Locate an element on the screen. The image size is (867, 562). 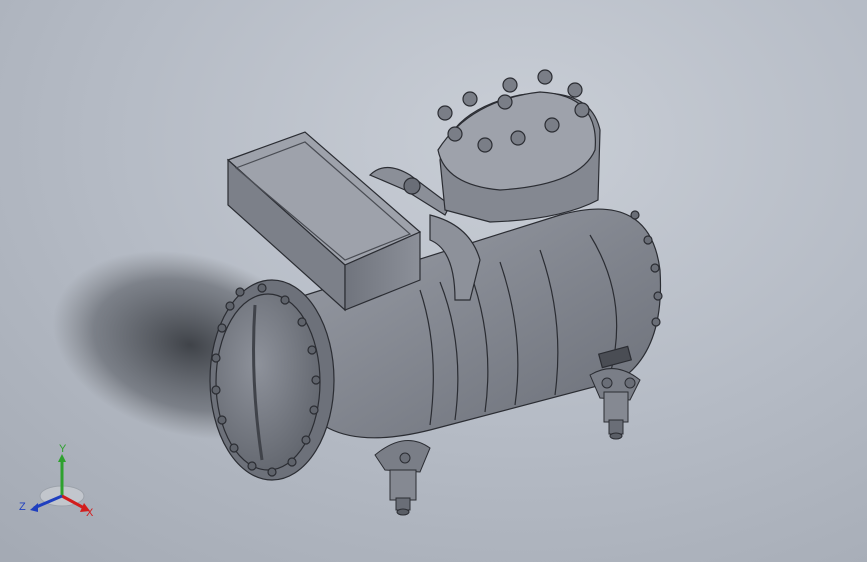
front-flange is located at coordinates (272, 380).